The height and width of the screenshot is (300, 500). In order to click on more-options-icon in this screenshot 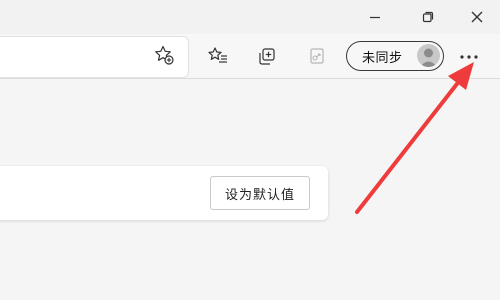, I will do `click(469, 57)`.